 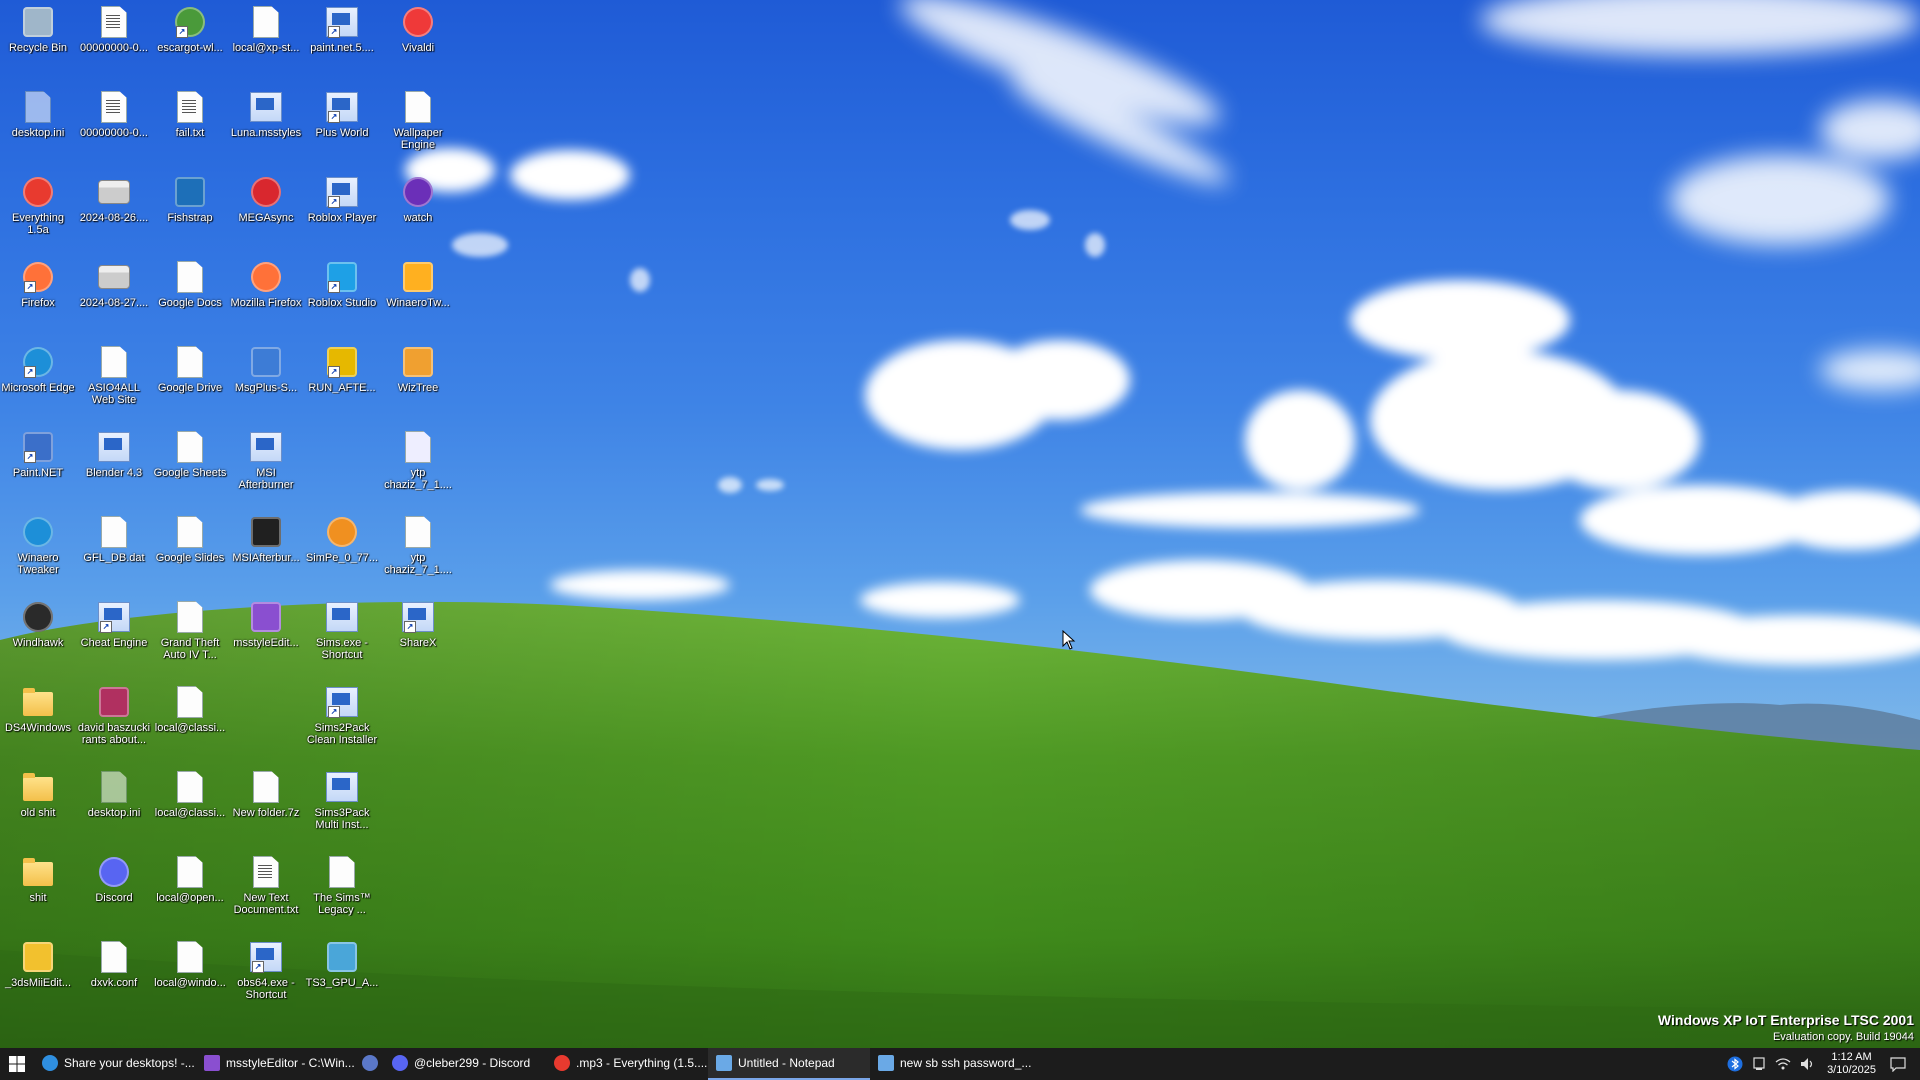 What do you see at coordinates (418, 212) in the screenshot?
I see `desktop-icon: watch` at bounding box center [418, 212].